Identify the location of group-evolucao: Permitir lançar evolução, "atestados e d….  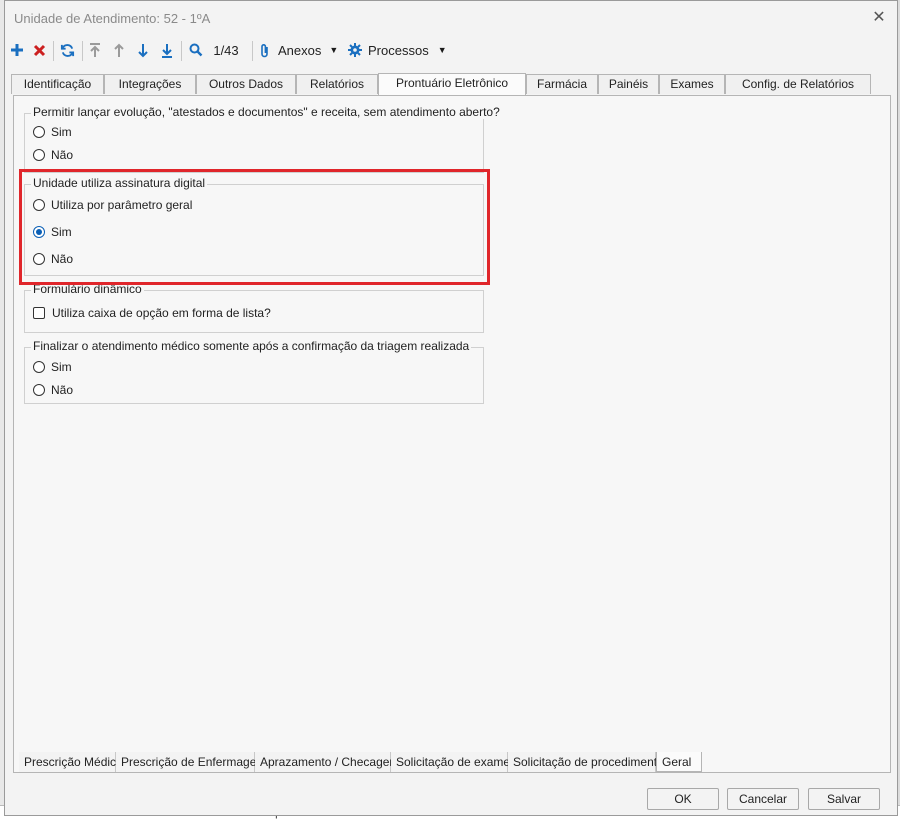
(263, 139).